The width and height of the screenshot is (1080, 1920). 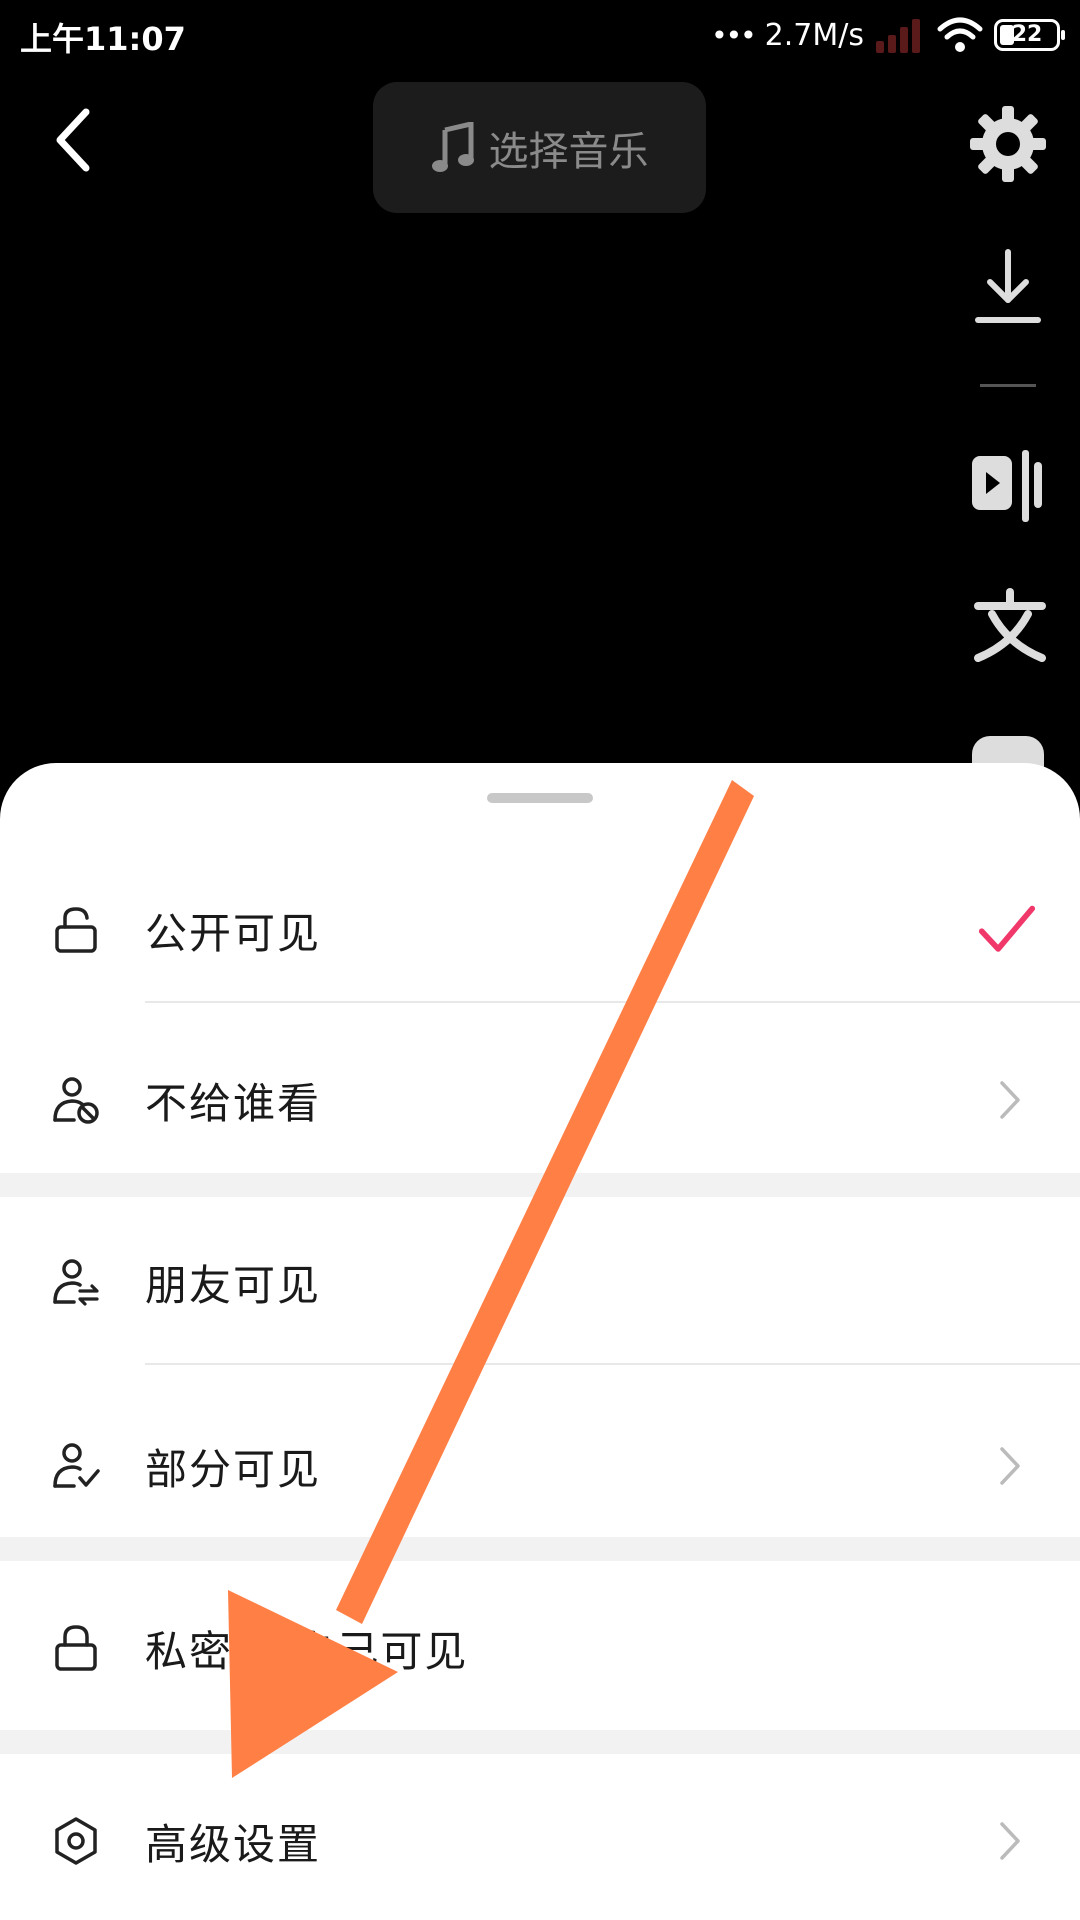 What do you see at coordinates (540, 930) in the screenshot?
I see `option-public: 公开可见` at bounding box center [540, 930].